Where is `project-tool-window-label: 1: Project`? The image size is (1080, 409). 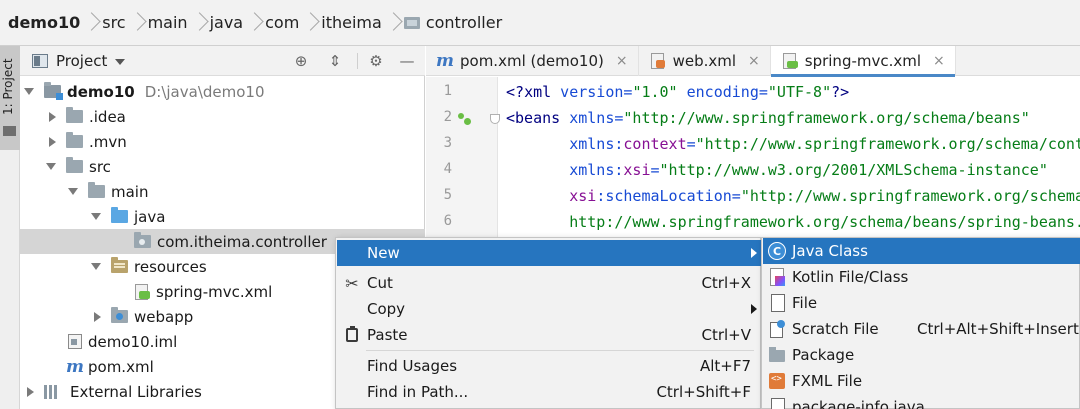
project-tool-window-label: 1: Project is located at coordinates (8, 87).